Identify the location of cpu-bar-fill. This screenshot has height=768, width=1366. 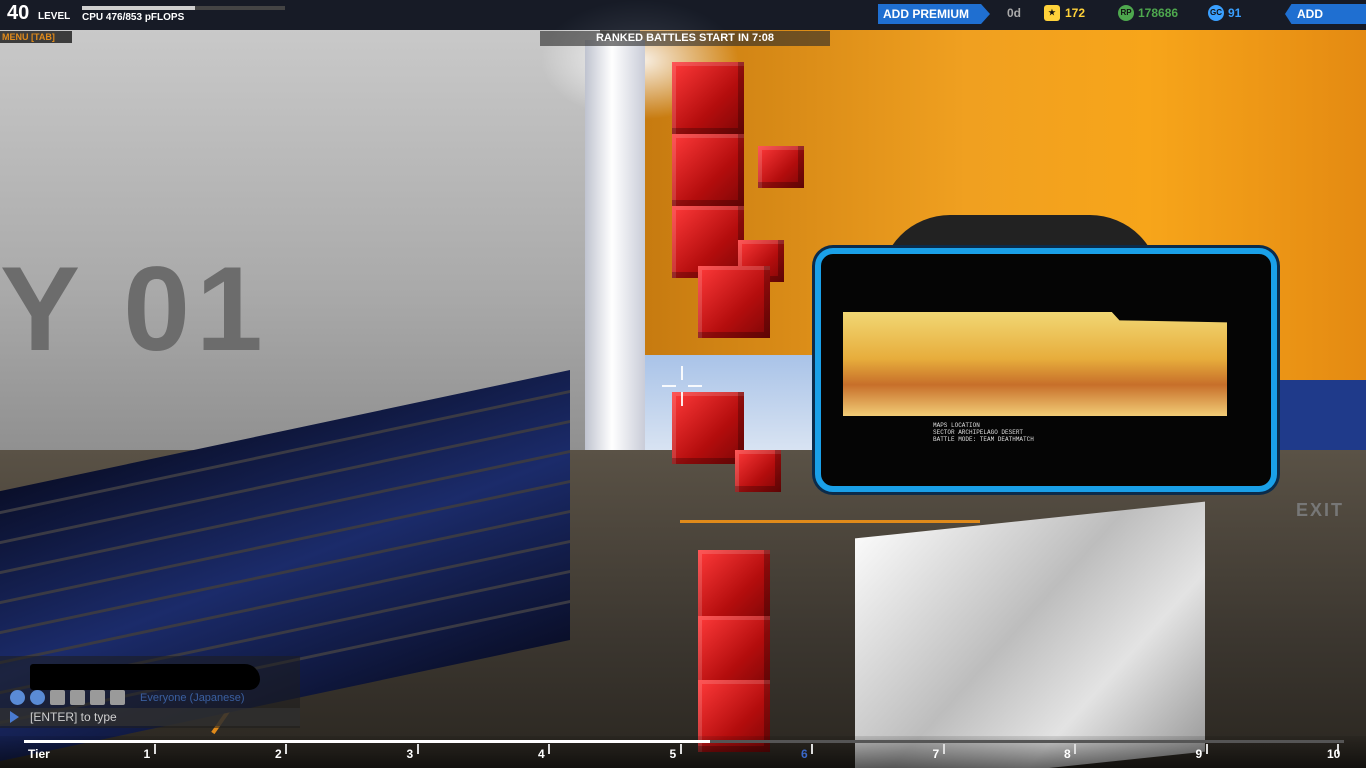
(139, 8).